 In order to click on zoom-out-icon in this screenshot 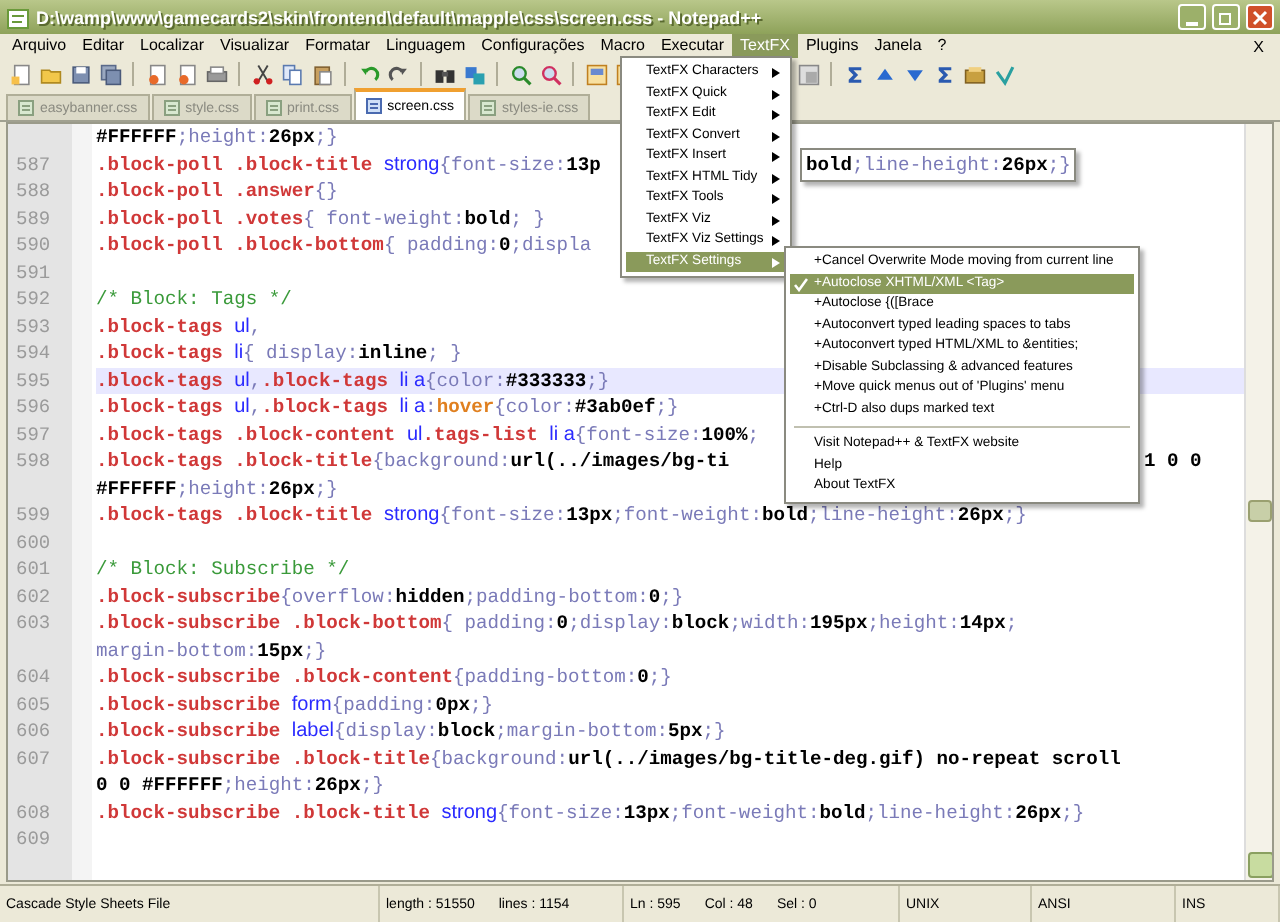, I will do `click(550, 74)`.